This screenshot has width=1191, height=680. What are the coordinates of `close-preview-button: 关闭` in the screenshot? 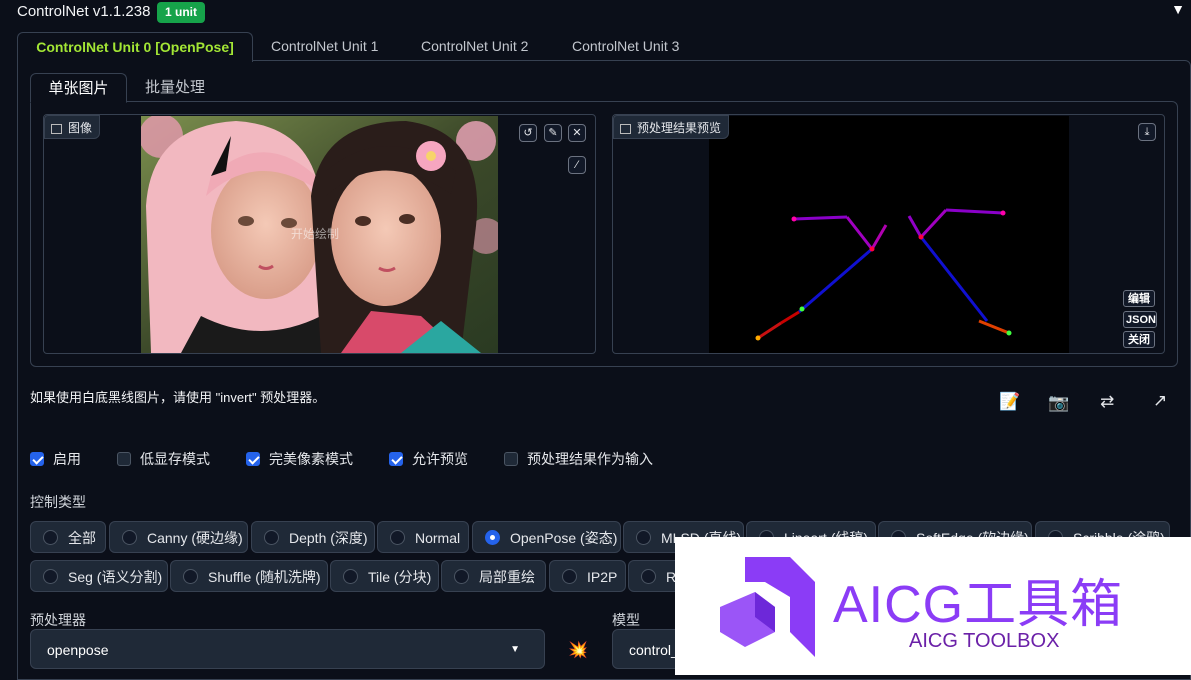 It's located at (1139, 339).